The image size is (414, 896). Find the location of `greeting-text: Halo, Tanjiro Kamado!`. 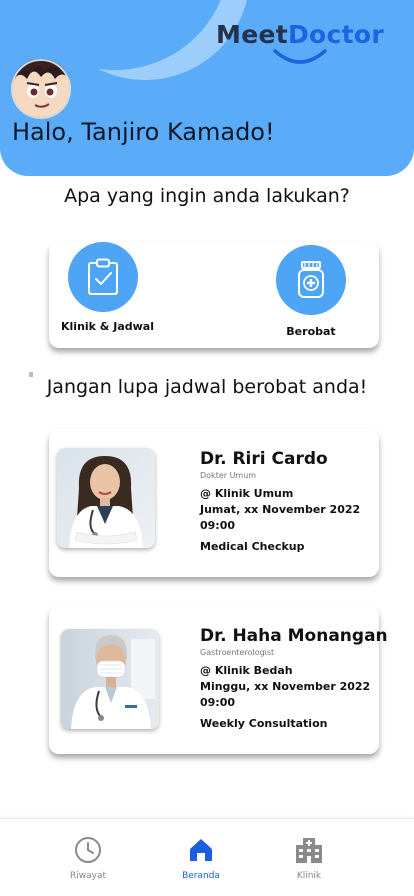

greeting-text: Halo, Tanjiro Kamado! is located at coordinates (143, 132).